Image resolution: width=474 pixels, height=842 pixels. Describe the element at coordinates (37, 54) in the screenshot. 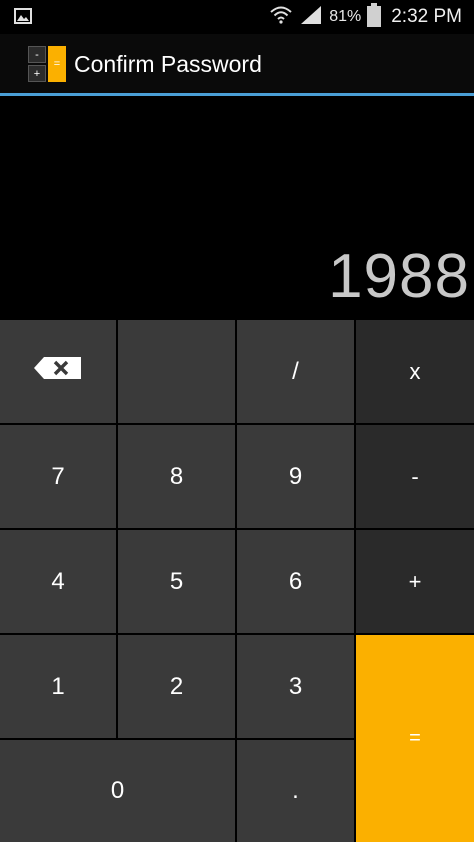

I see `app-icon-minus: -` at that location.